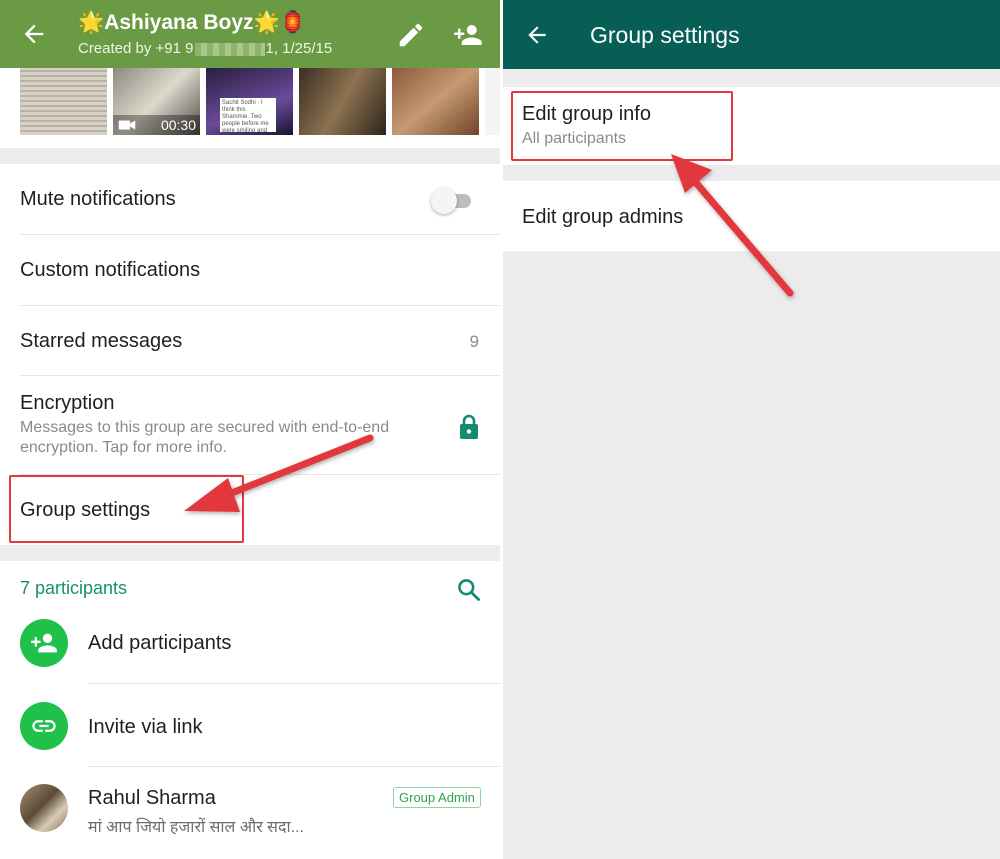 The height and width of the screenshot is (859, 1000). I want to click on created-by-prefix: Created by +91 9, so click(136, 48).